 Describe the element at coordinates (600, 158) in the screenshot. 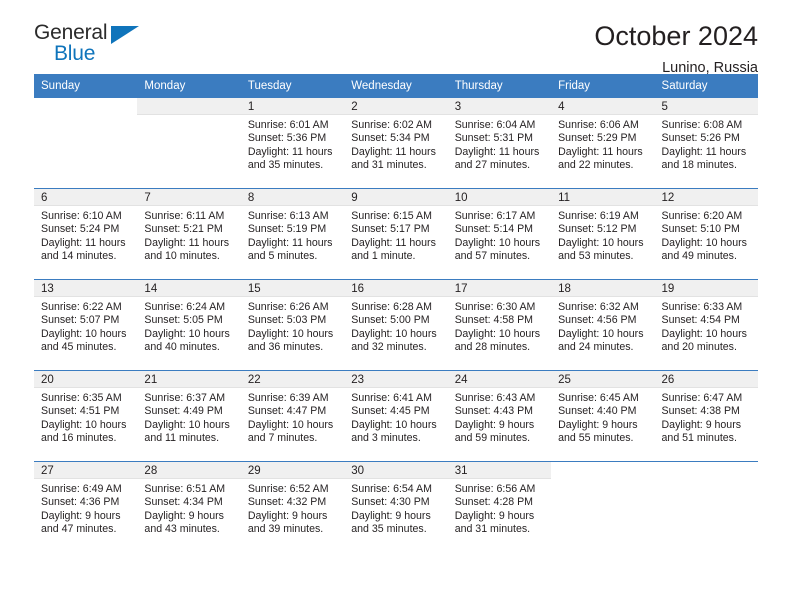

I see `daylight-text: Daylight: 11 hours and 22 minutes.` at that location.